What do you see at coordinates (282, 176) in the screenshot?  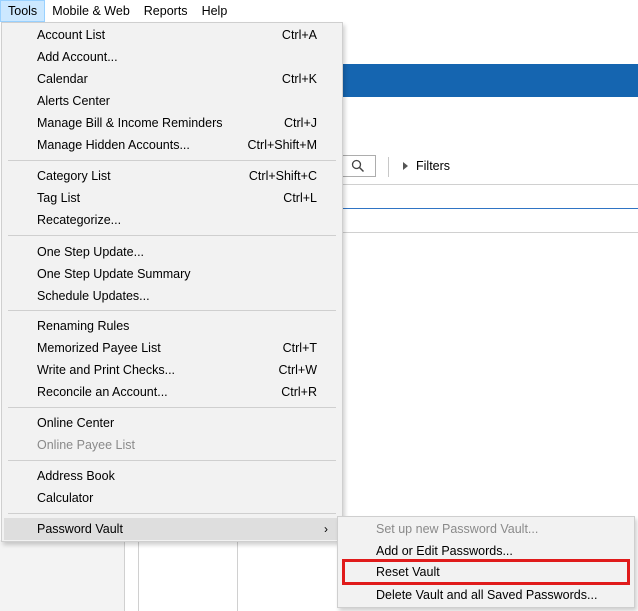 I see `menu-item-shortcut: Ctrl+Shift+C` at bounding box center [282, 176].